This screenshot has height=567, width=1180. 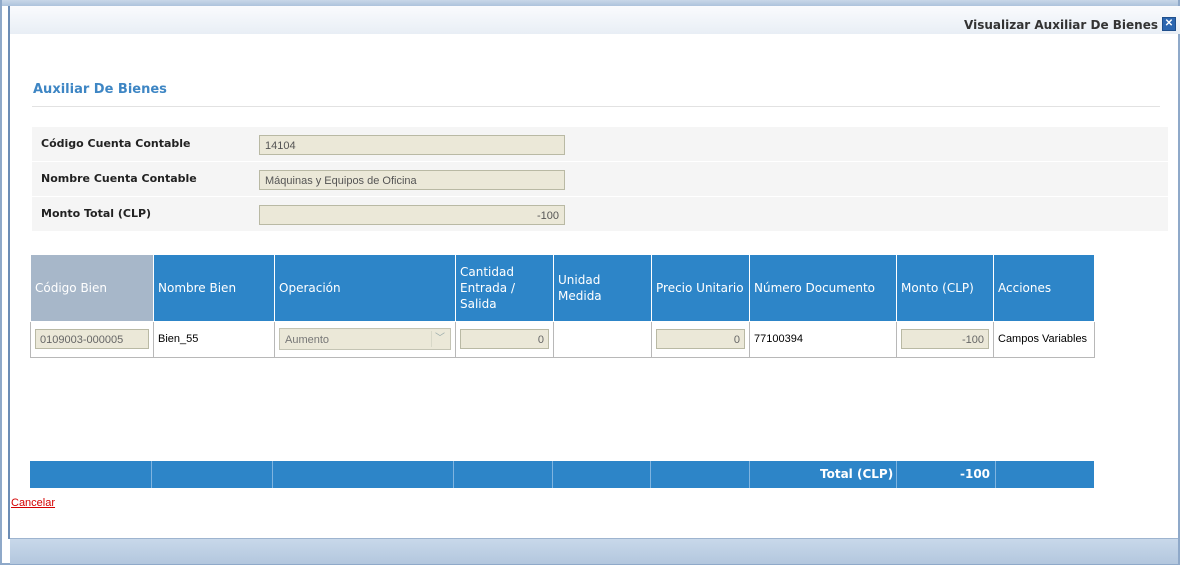 I want to click on col-monto: Monto (CLP), so click(x=945, y=288).